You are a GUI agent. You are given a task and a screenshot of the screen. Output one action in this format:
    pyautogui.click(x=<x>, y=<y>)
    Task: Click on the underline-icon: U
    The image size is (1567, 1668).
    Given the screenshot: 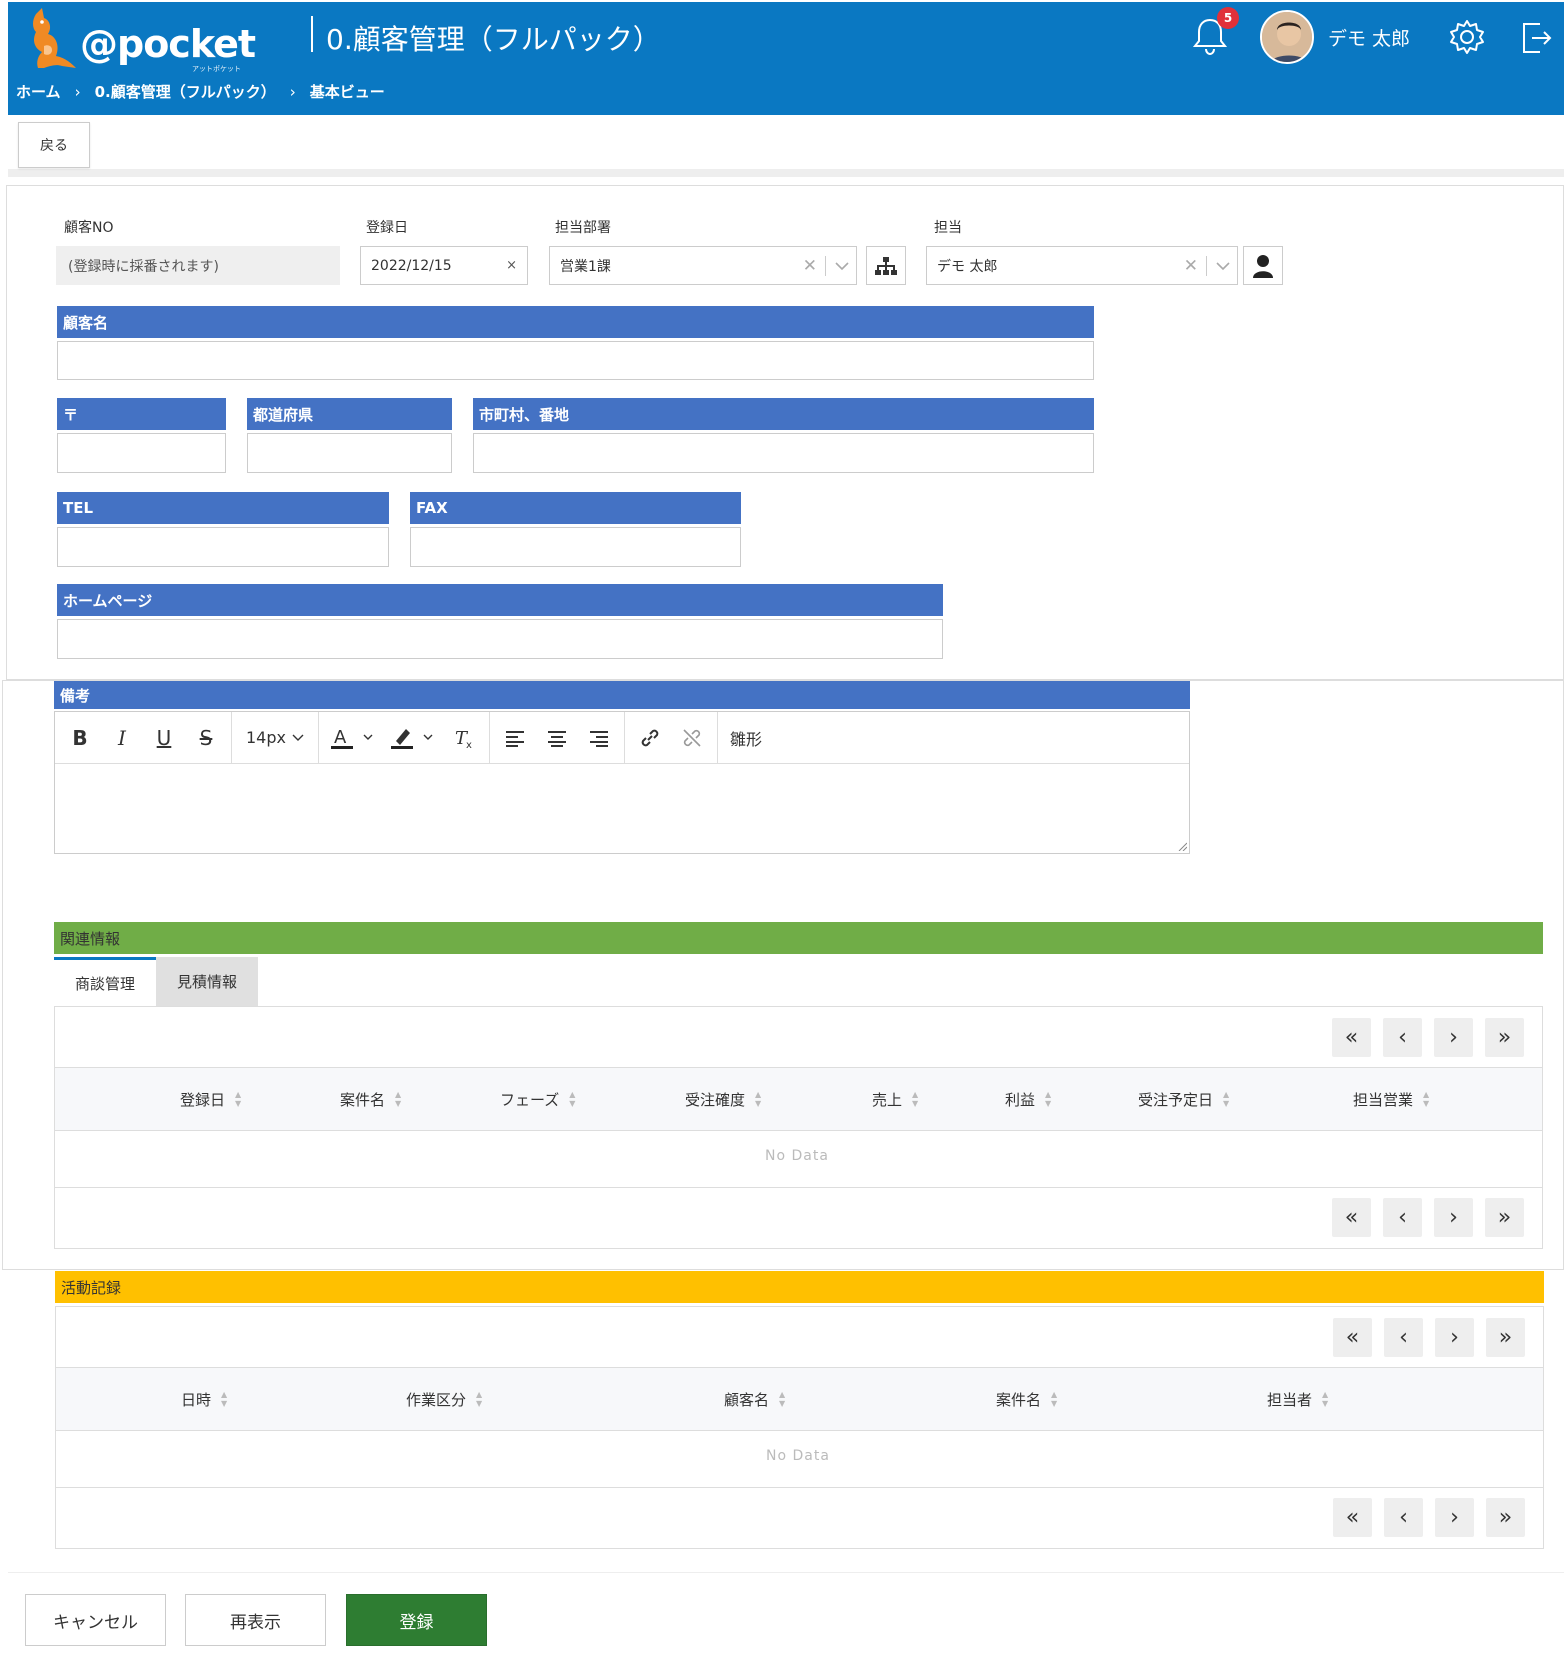 What is the action you would take?
    pyautogui.click(x=164, y=738)
    